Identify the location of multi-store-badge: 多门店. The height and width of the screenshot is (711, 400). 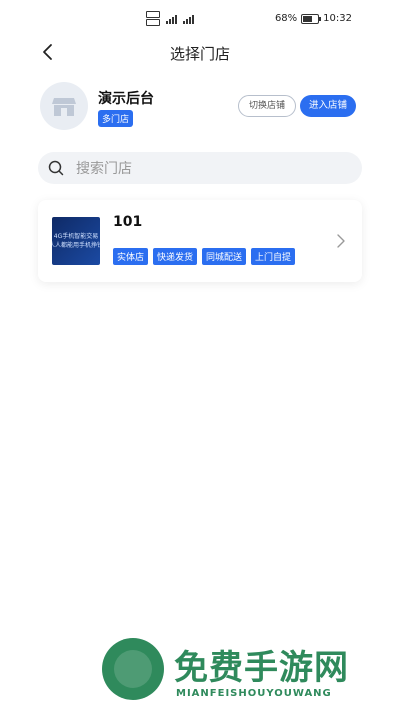
(116, 118).